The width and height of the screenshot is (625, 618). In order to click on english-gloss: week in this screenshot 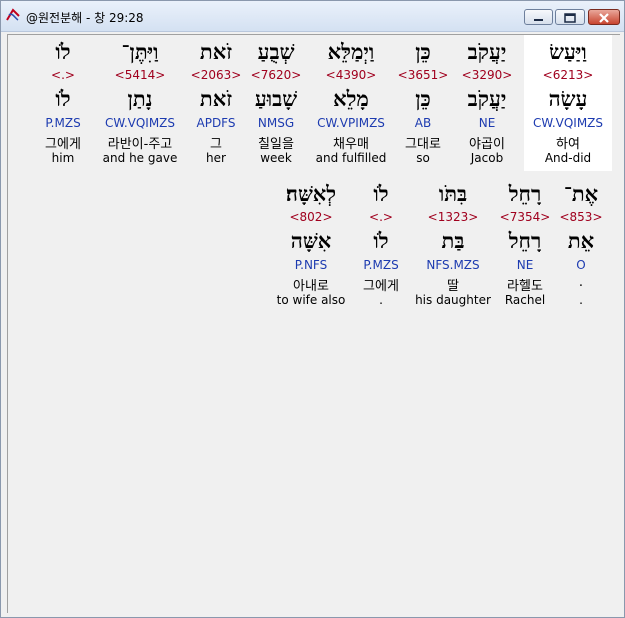, I will do `click(276, 158)`.